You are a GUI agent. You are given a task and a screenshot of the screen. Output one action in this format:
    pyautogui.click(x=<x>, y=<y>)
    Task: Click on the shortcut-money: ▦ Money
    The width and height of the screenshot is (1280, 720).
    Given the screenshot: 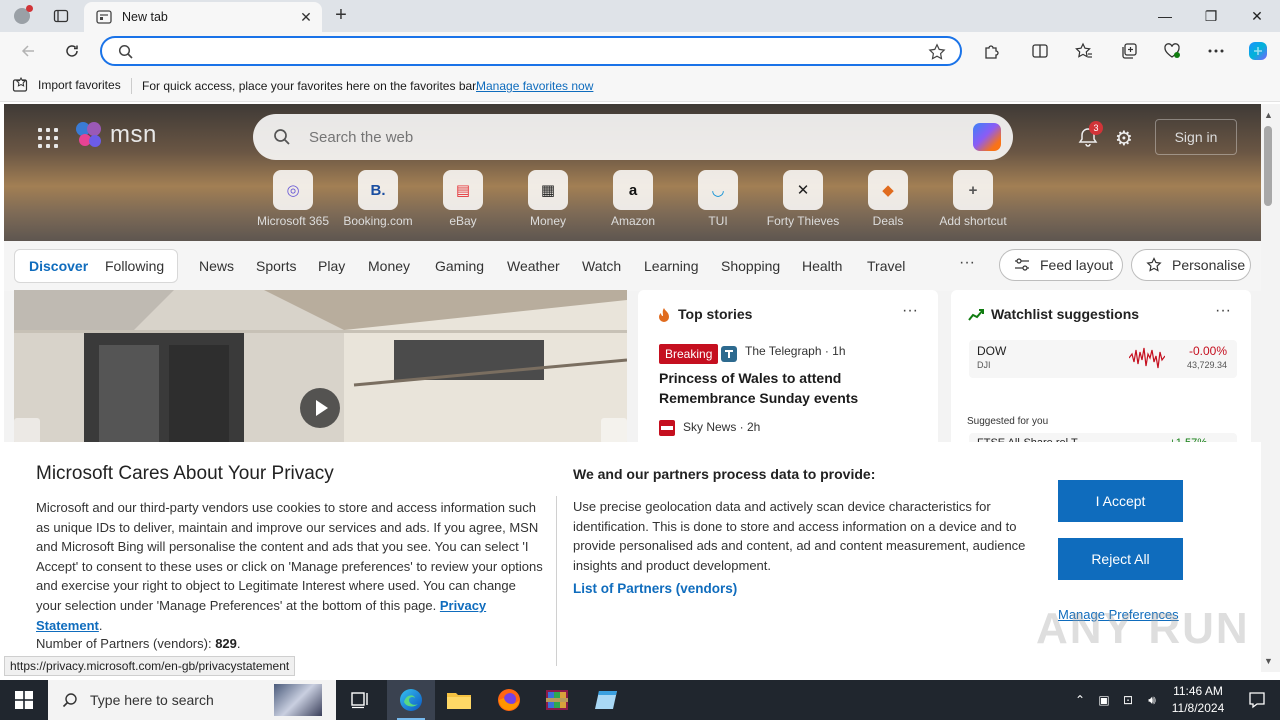 What is the action you would take?
    pyautogui.click(x=548, y=200)
    